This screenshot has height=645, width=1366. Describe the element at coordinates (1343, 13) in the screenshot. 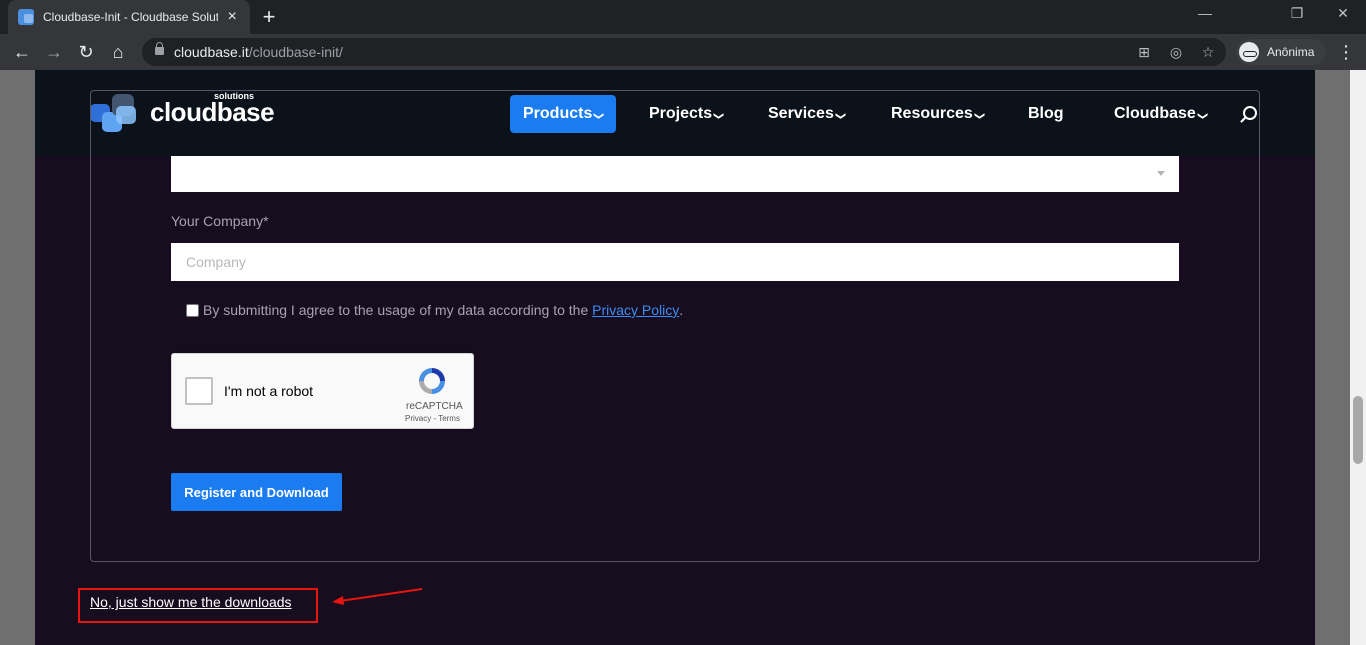

I see `window-close-icon: ✕` at that location.